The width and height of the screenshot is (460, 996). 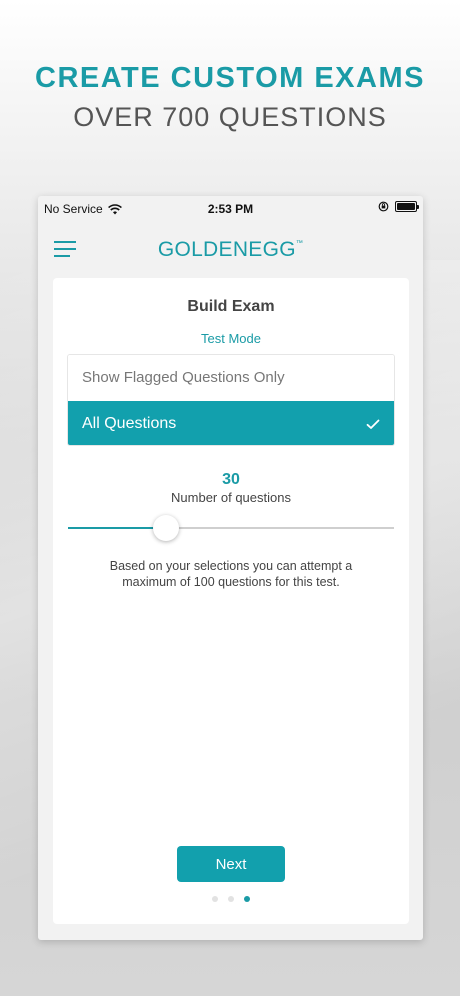 What do you see at coordinates (231, 338) in the screenshot?
I see `test-mode-label: Test Mode` at bounding box center [231, 338].